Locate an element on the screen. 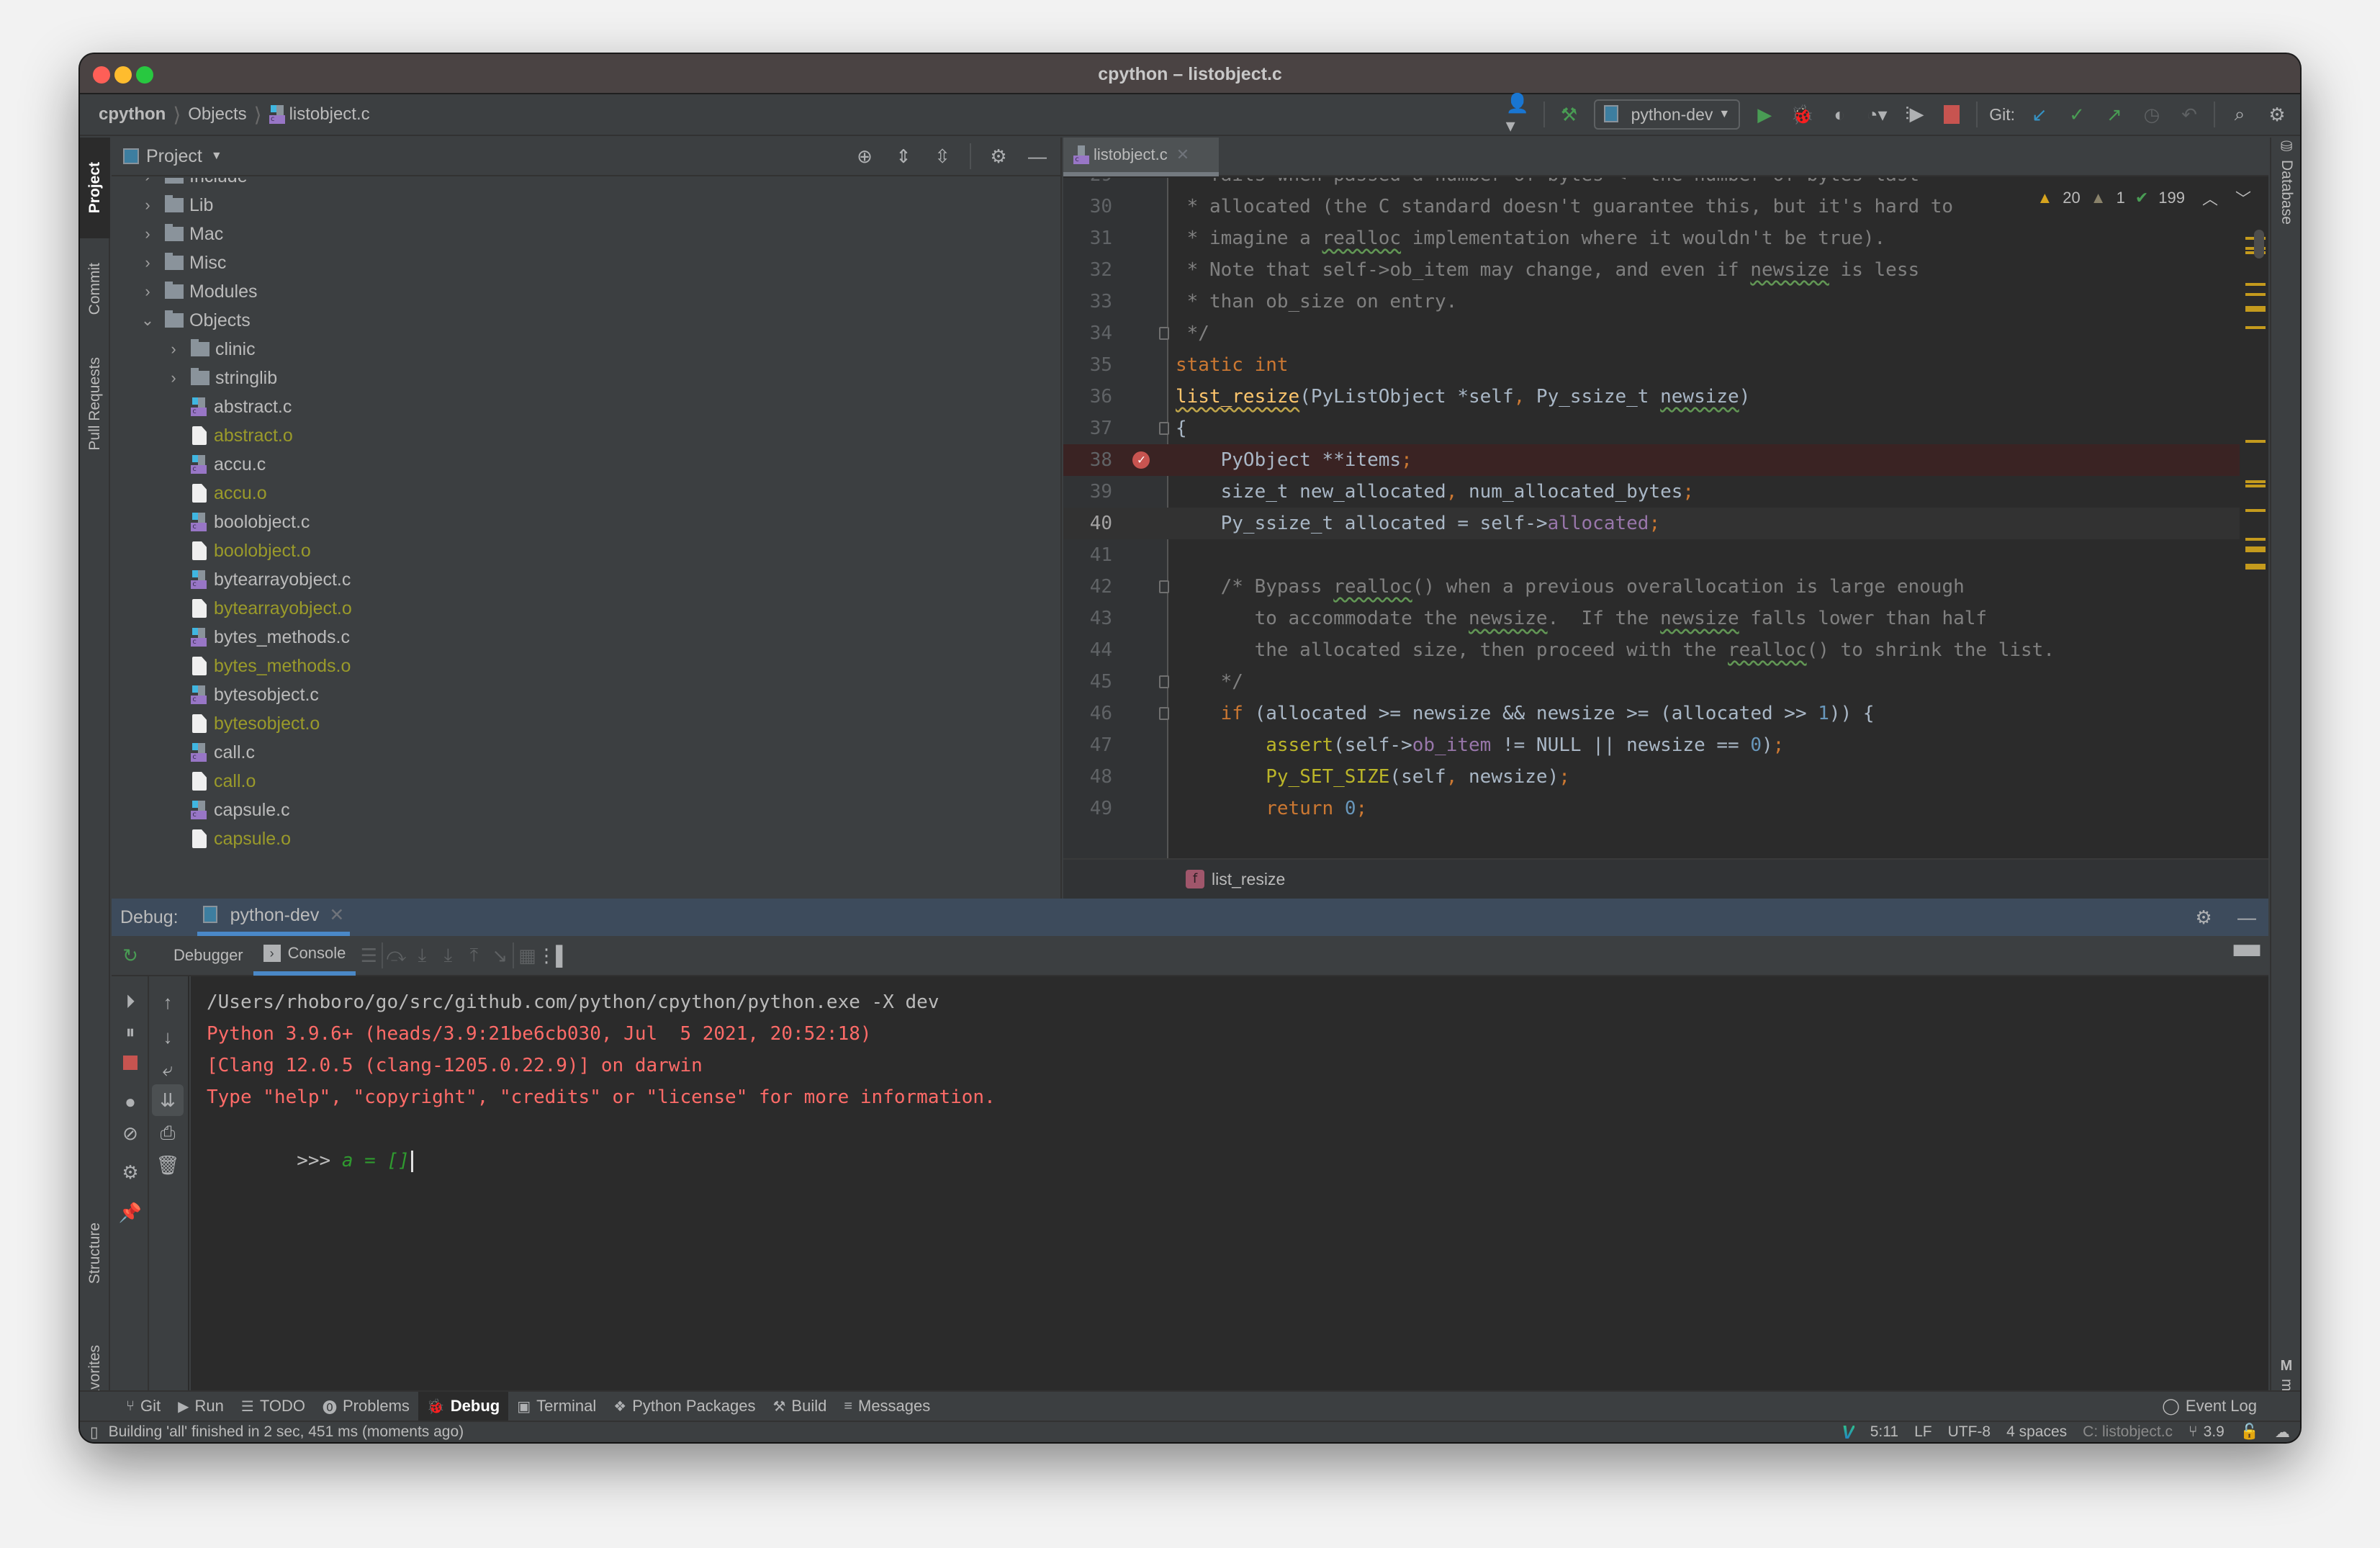 The height and width of the screenshot is (1548, 2380). rerun-icon: ↻ is located at coordinates (130, 955).